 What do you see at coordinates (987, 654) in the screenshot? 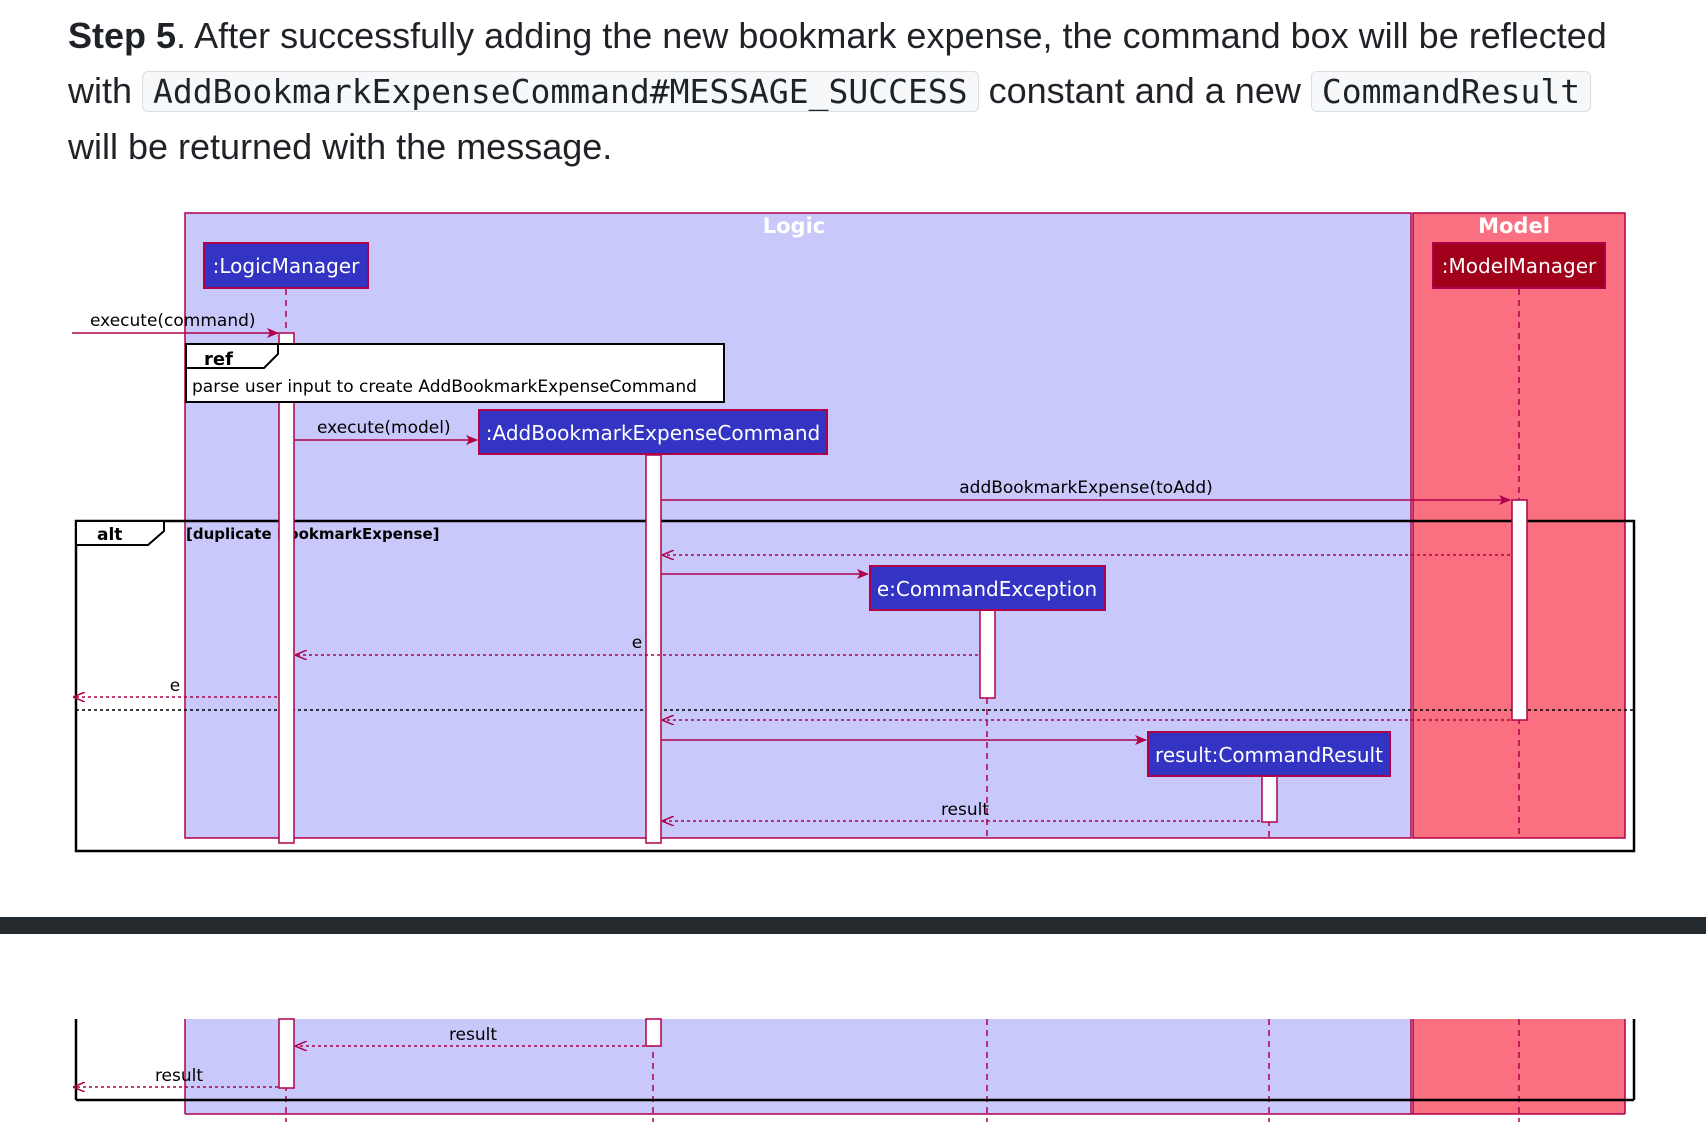
I see `activation-command-exception` at bounding box center [987, 654].